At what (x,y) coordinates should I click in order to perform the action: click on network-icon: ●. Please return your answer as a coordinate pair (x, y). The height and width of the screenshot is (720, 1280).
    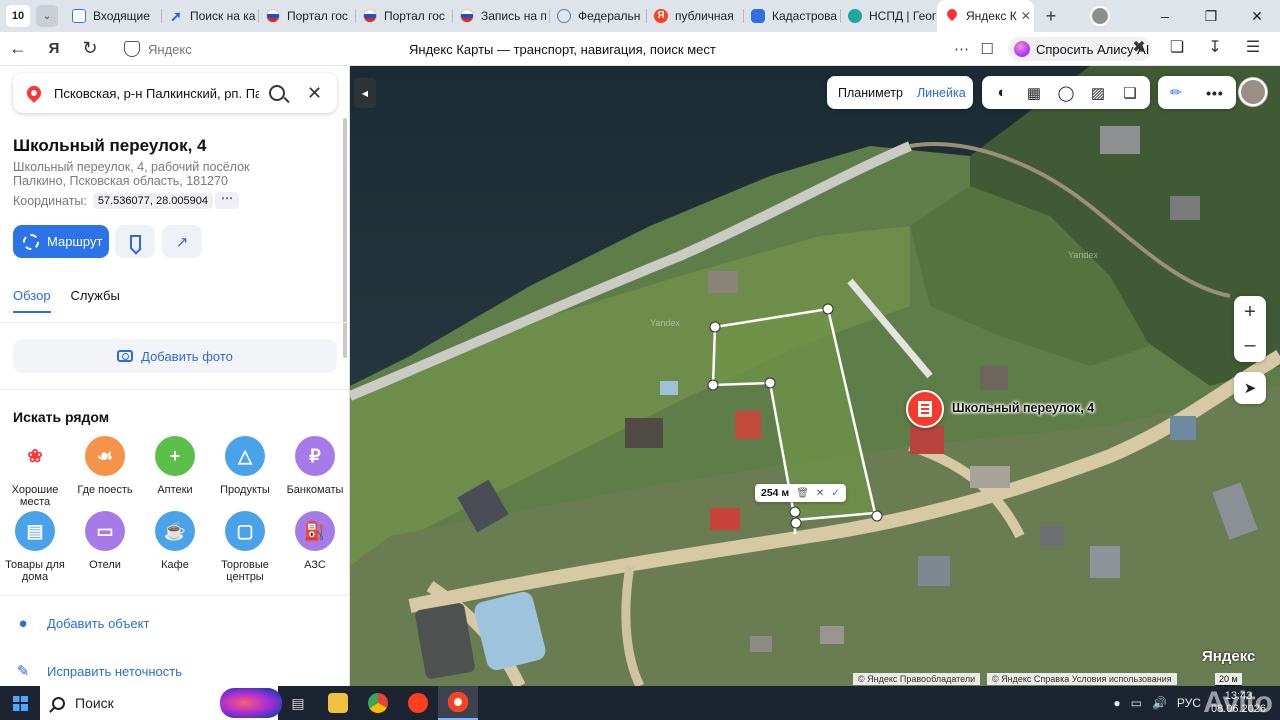
    Looking at the image, I should click on (1116, 703).